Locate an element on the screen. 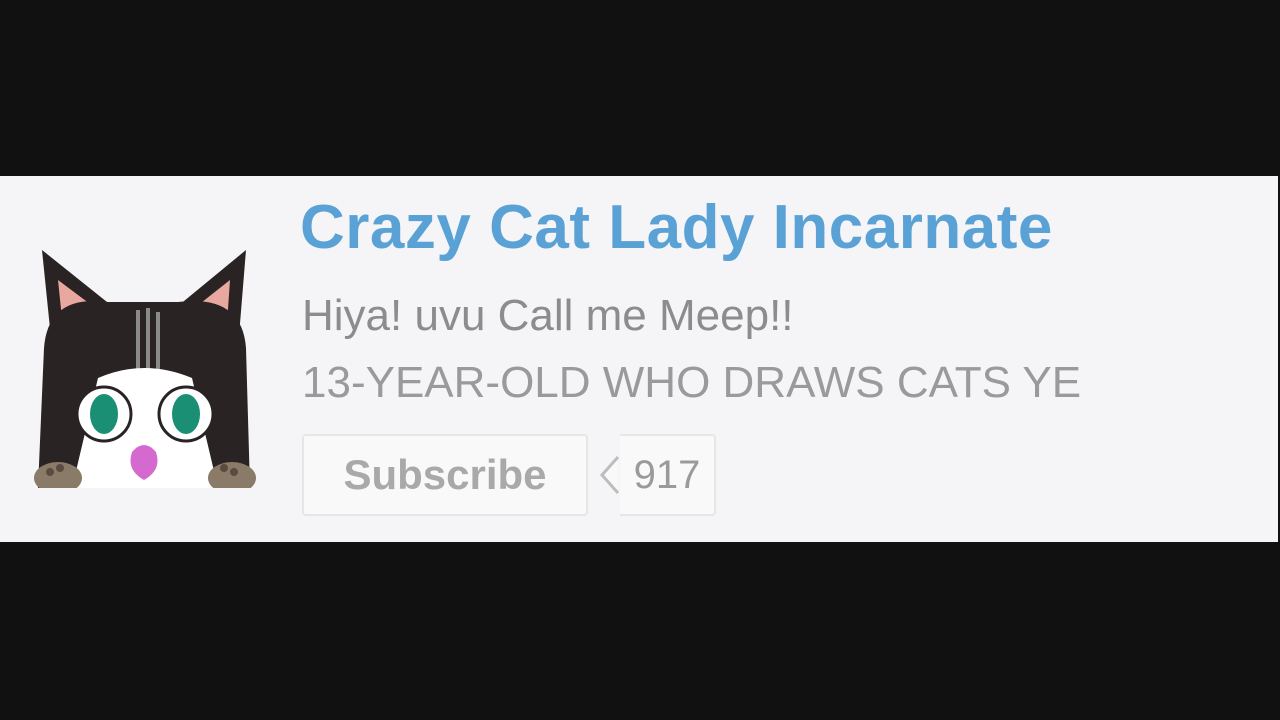  channel-name-link: Crazy Cat Lady Incarnate is located at coordinates (676, 227).